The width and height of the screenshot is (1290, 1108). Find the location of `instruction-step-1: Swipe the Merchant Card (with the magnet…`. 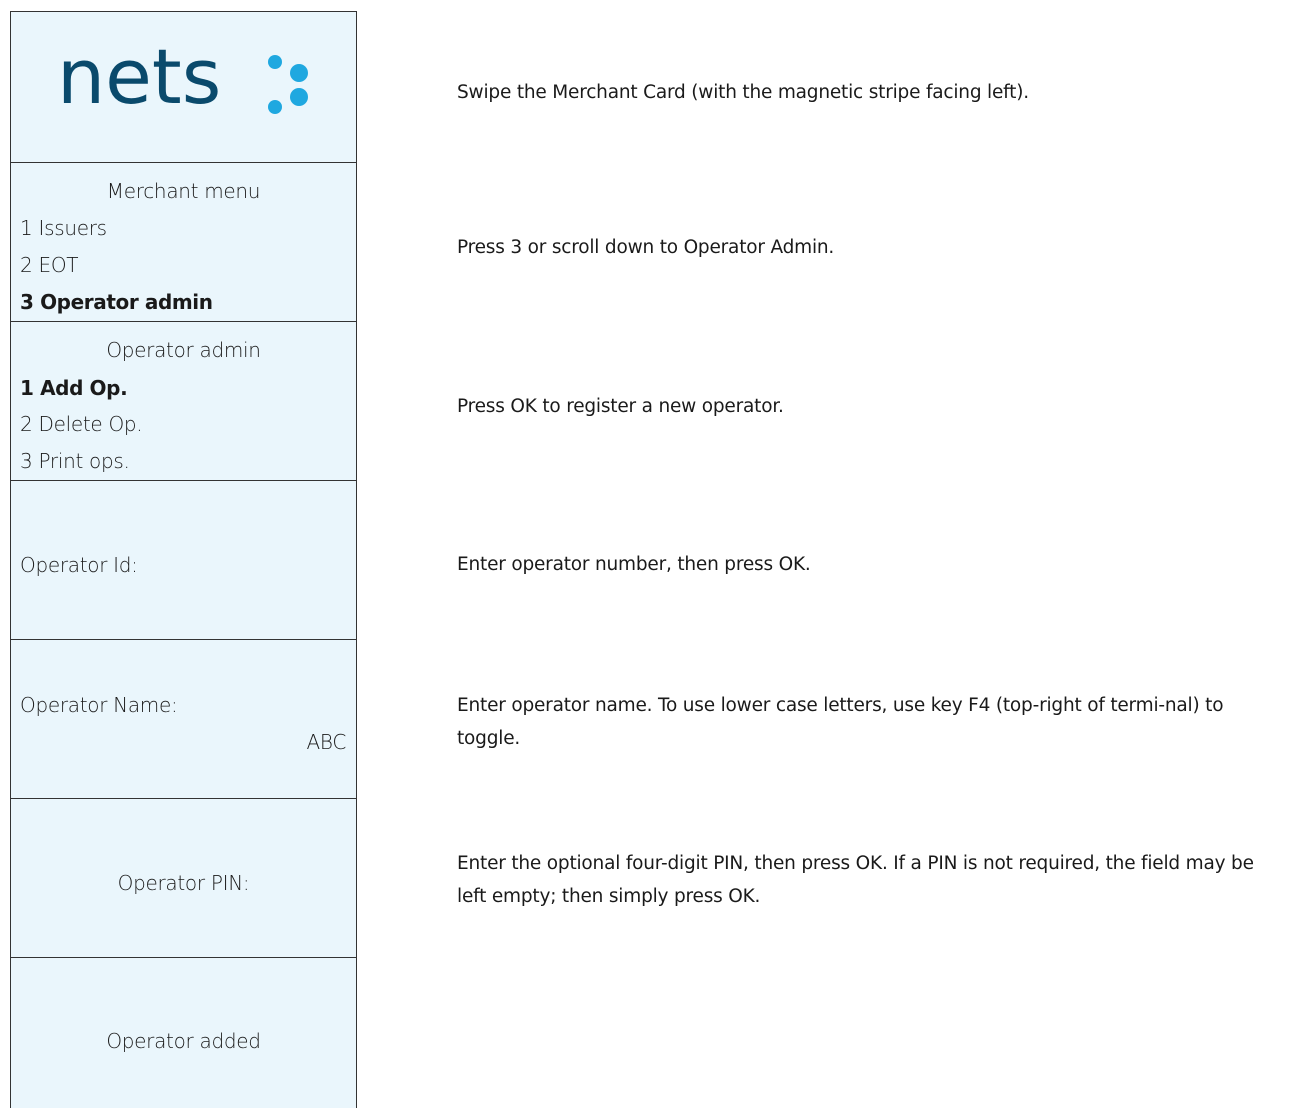

instruction-step-1: Swipe the Merchant Card (with the magnet… is located at coordinates (743, 92).